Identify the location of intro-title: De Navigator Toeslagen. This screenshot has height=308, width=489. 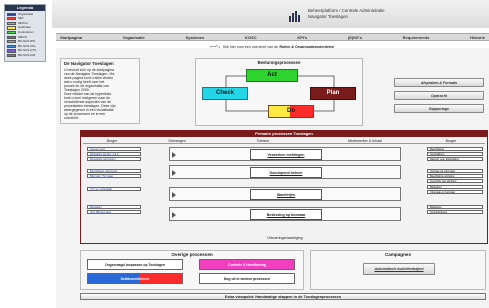
(89, 63).